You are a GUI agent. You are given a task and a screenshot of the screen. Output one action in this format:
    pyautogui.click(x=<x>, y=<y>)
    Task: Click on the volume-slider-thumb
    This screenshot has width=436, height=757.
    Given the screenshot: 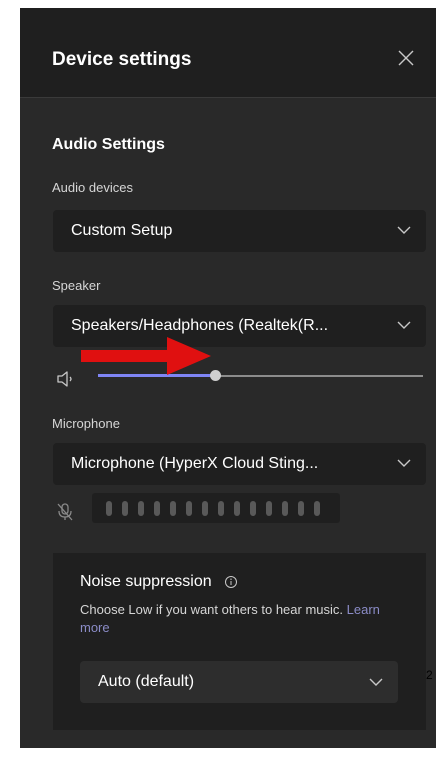 What is the action you would take?
    pyautogui.click(x=215, y=375)
    